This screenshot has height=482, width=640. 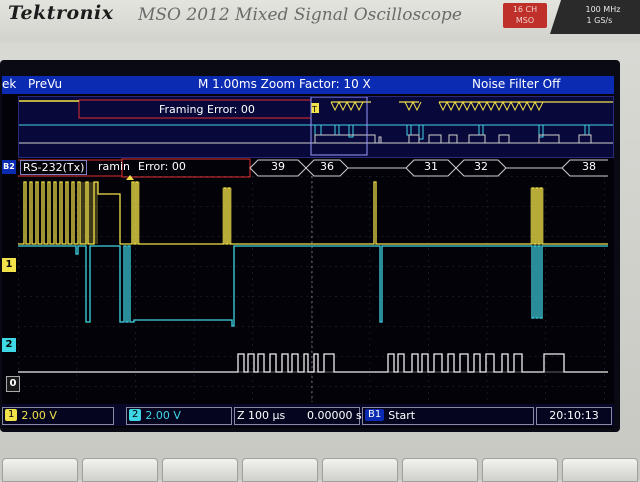 What do you see at coordinates (525, 9) in the screenshot?
I see `badge-channels-line1: 16 CH` at bounding box center [525, 9].